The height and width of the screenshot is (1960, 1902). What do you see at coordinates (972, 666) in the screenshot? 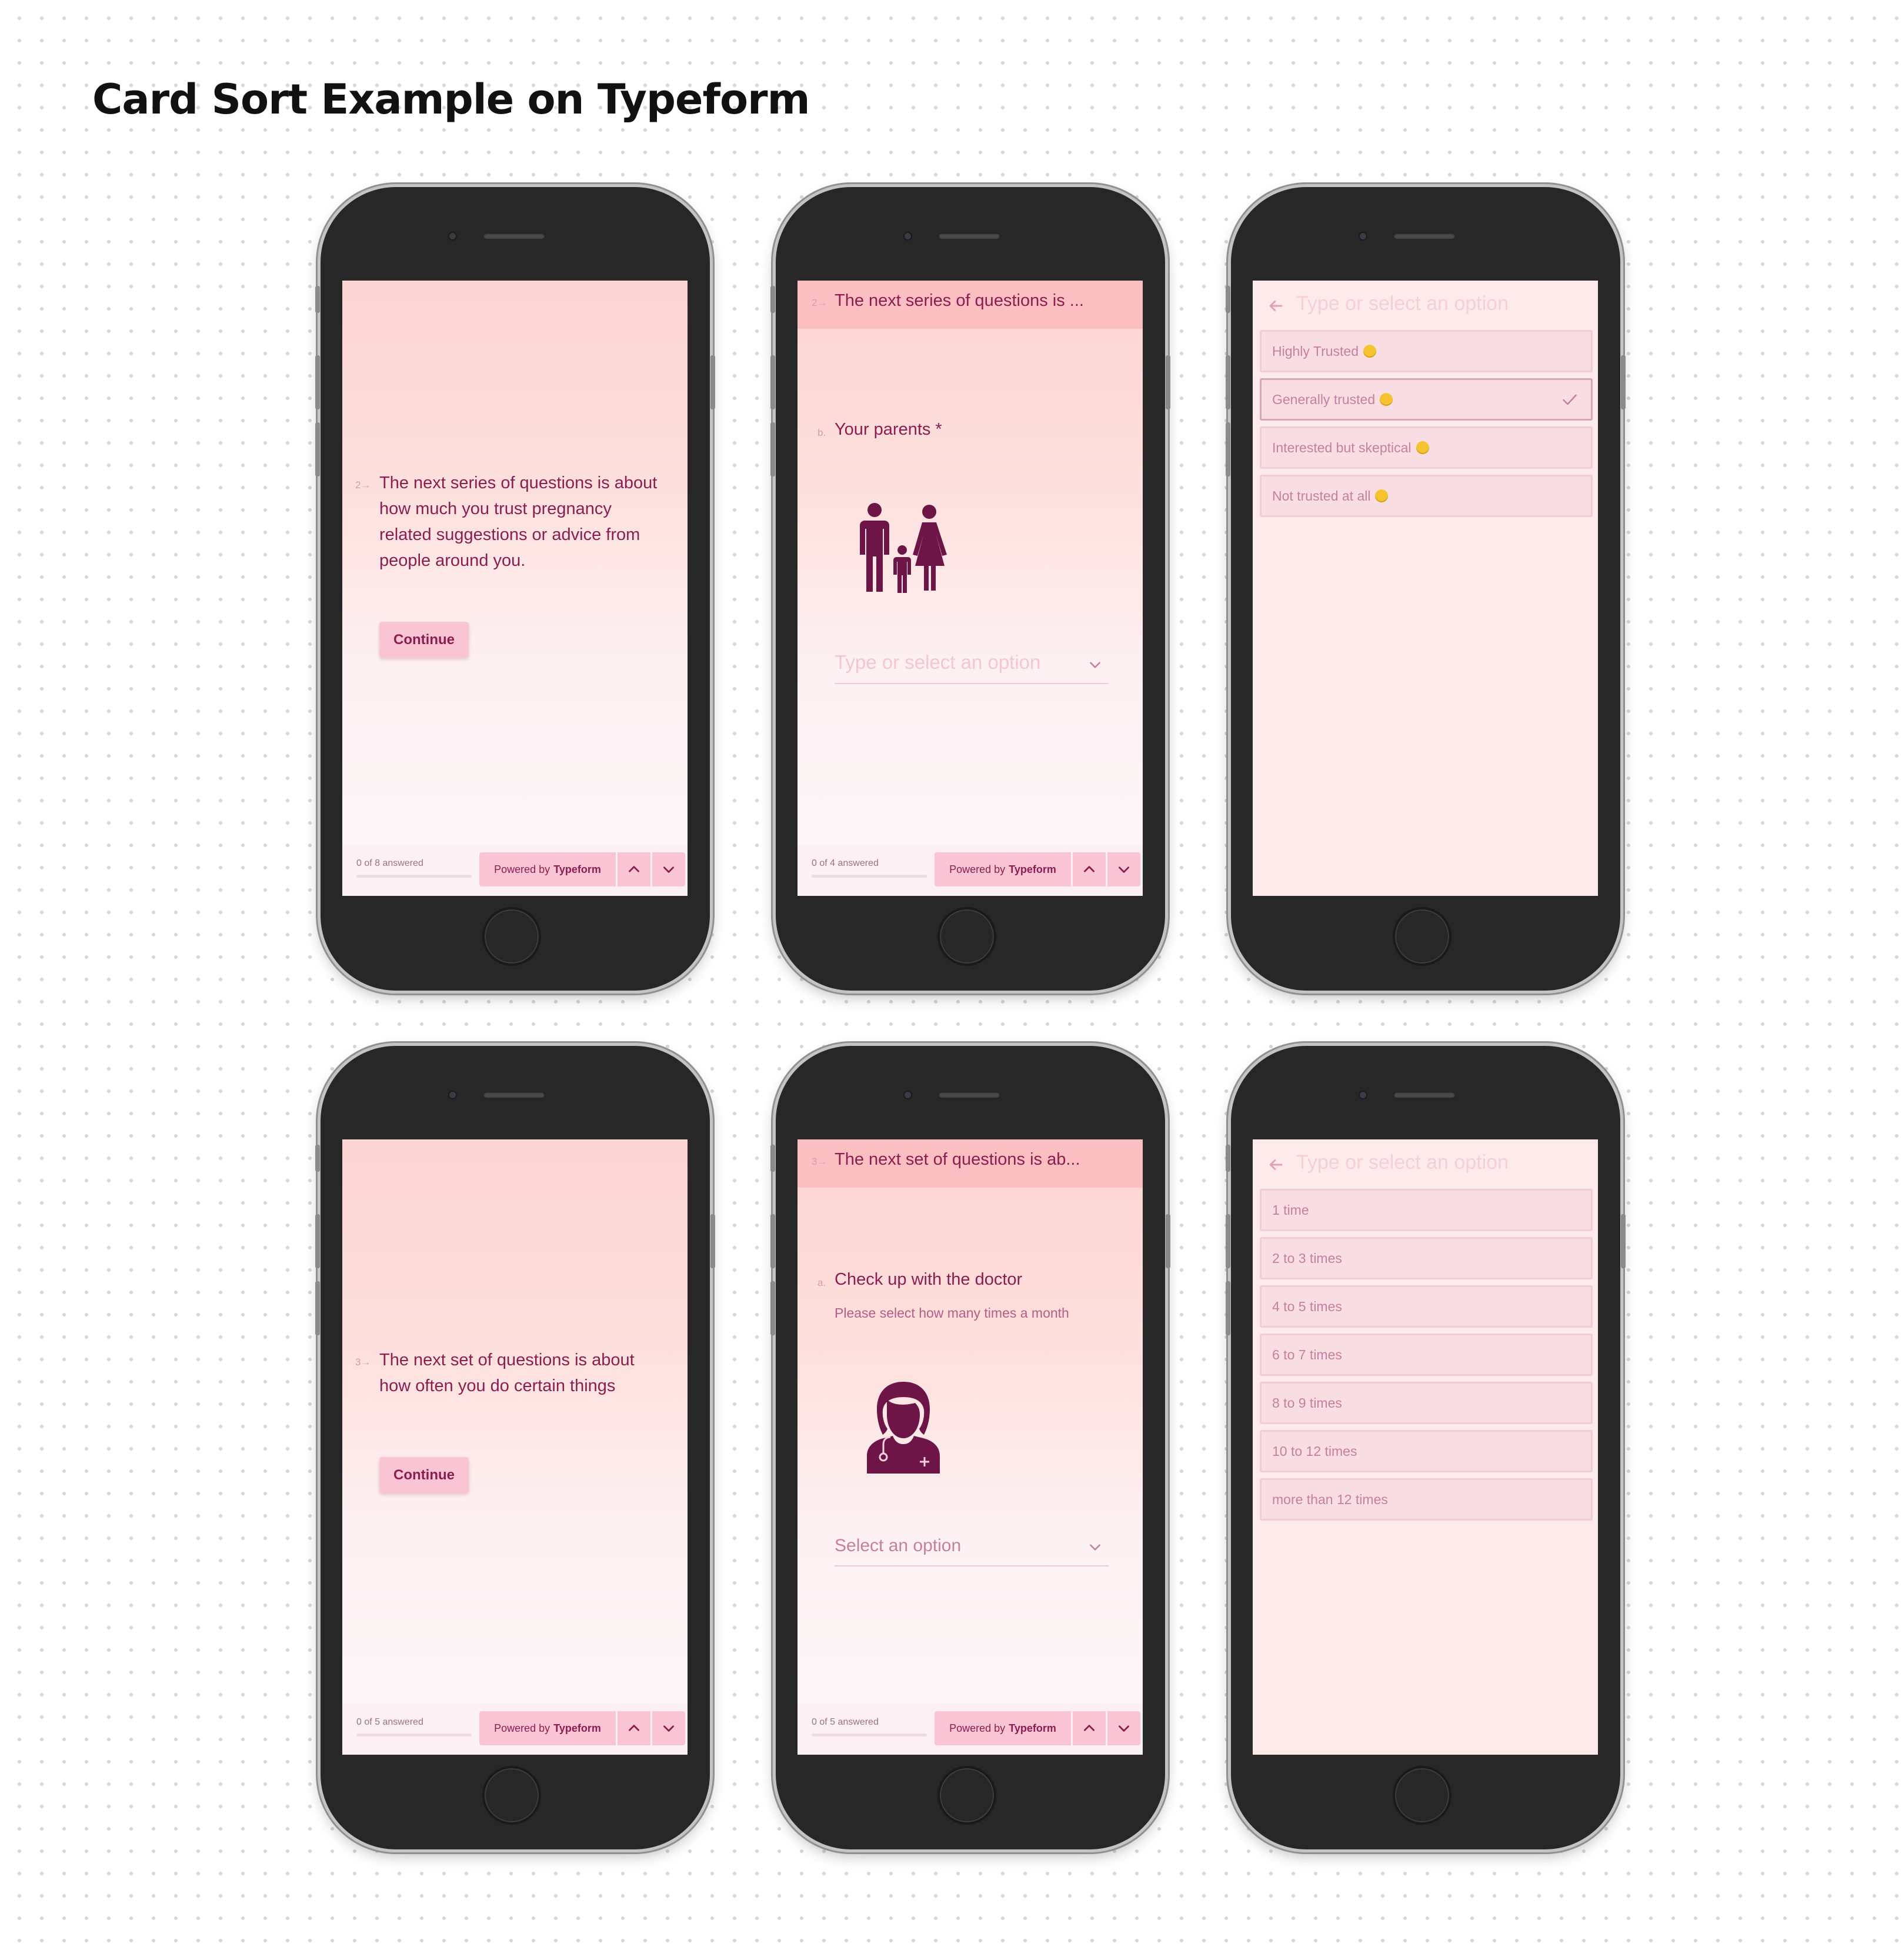
I see `answer-dropdown: Type or select an option` at bounding box center [972, 666].